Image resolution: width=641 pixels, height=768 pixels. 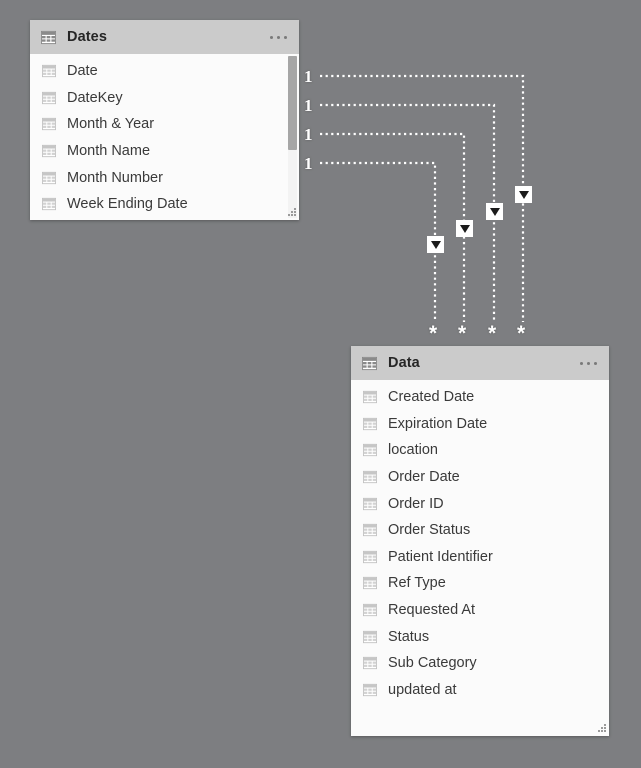 I want to click on field-label: DateKey, so click(x=95, y=97).